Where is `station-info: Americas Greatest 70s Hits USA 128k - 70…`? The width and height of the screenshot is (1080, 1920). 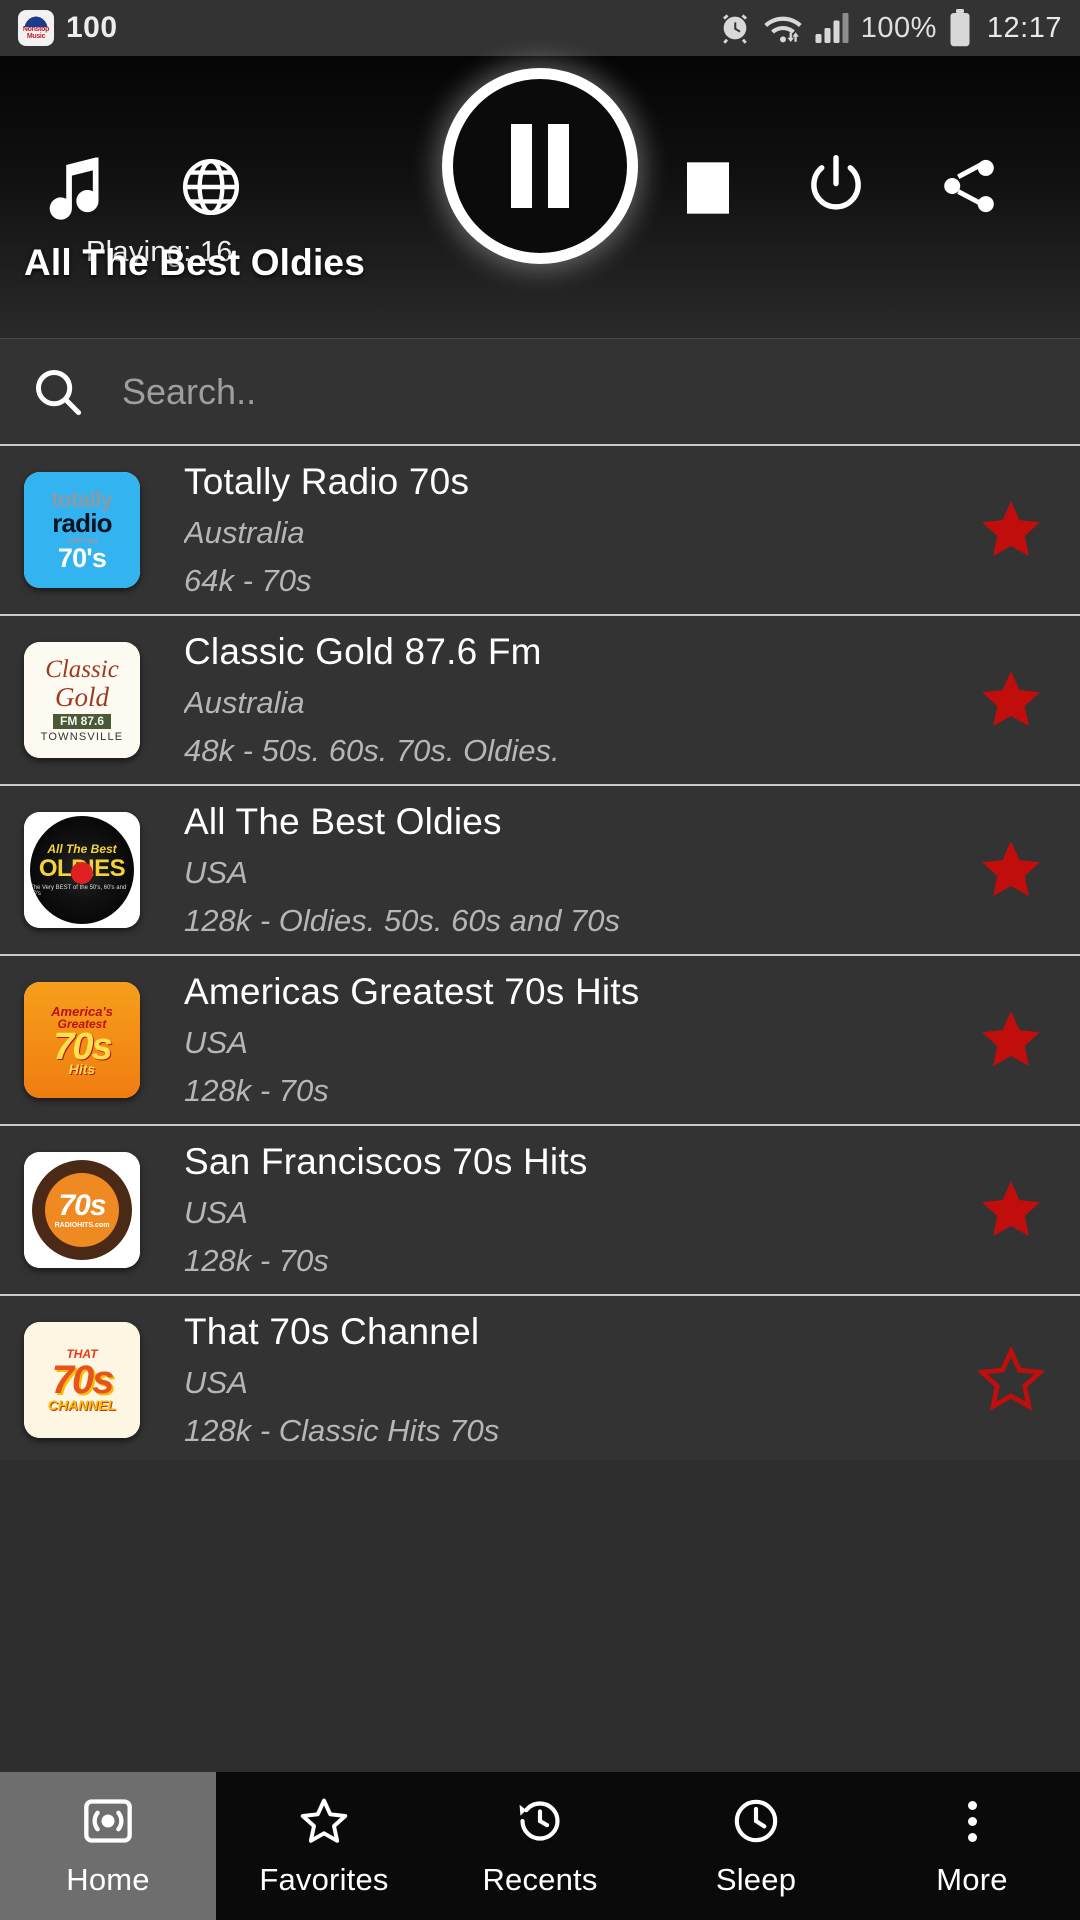 station-info: Americas Greatest 70s Hits USA 128k - 70… is located at coordinates (575, 1040).